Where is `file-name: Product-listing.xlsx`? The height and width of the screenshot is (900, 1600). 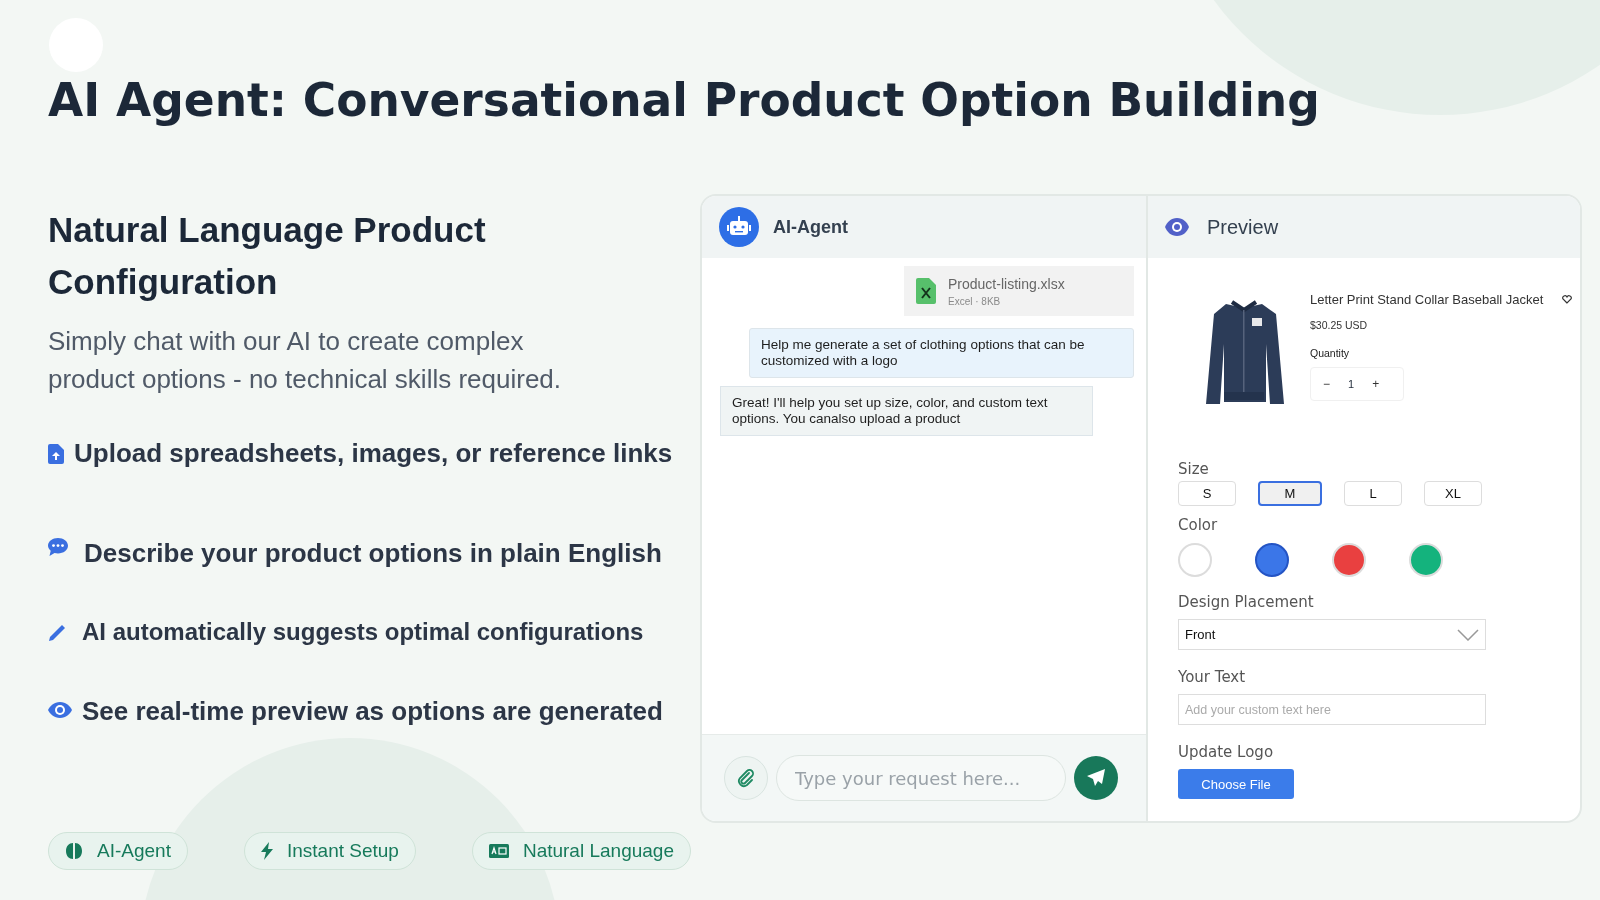
file-name: Product-listing.xlsx is located at coordinates (1006, 283).